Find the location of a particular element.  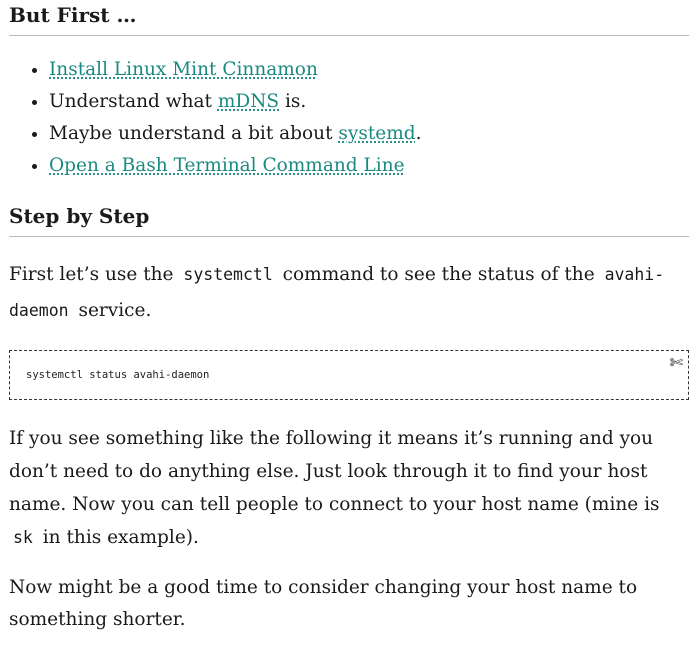

paragraph-text: First let’s use the is located at coordinates (94, 274).